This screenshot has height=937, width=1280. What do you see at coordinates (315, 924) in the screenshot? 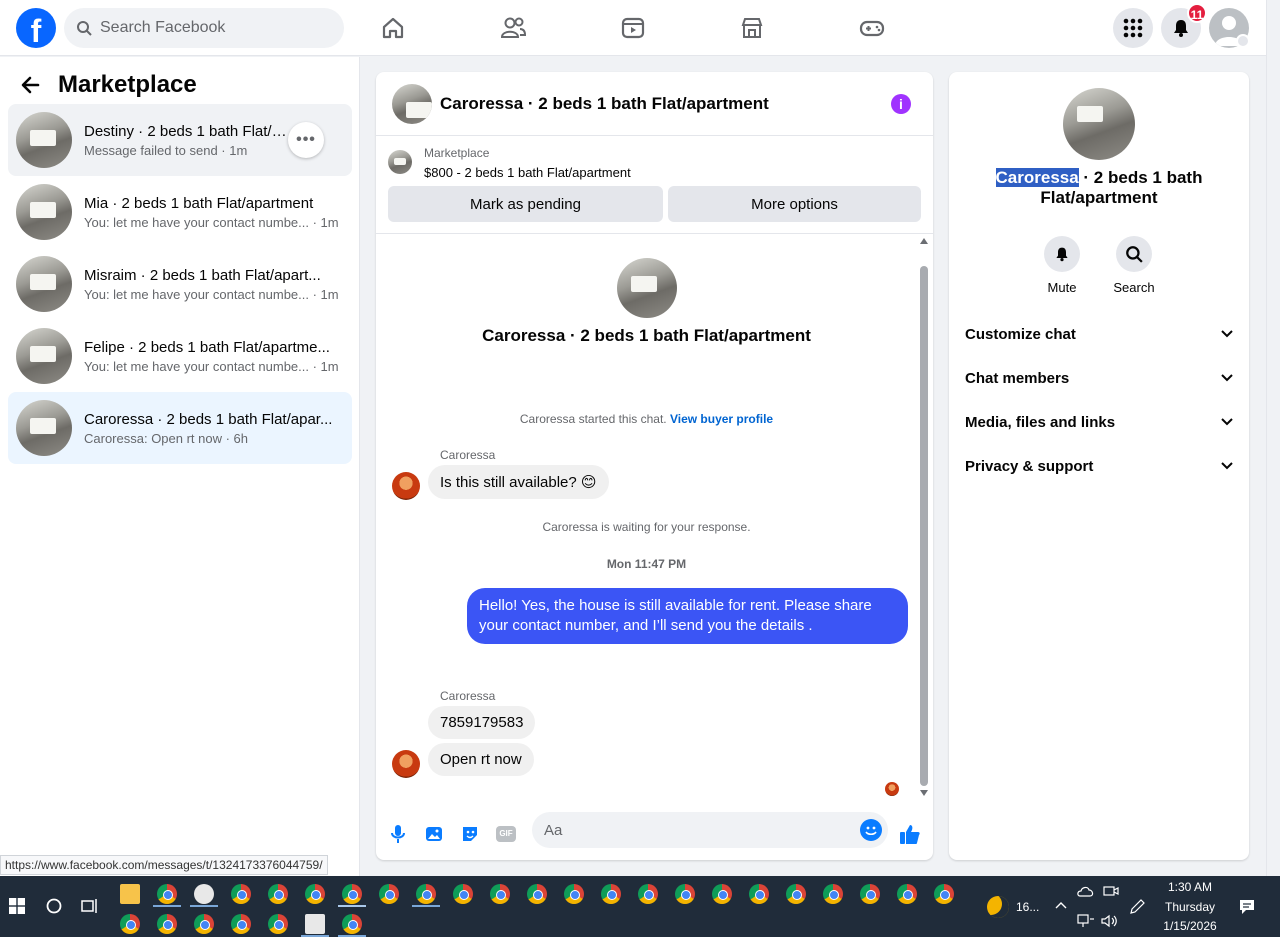
I see `video-editor-icon` at bounding box center [315, 924].